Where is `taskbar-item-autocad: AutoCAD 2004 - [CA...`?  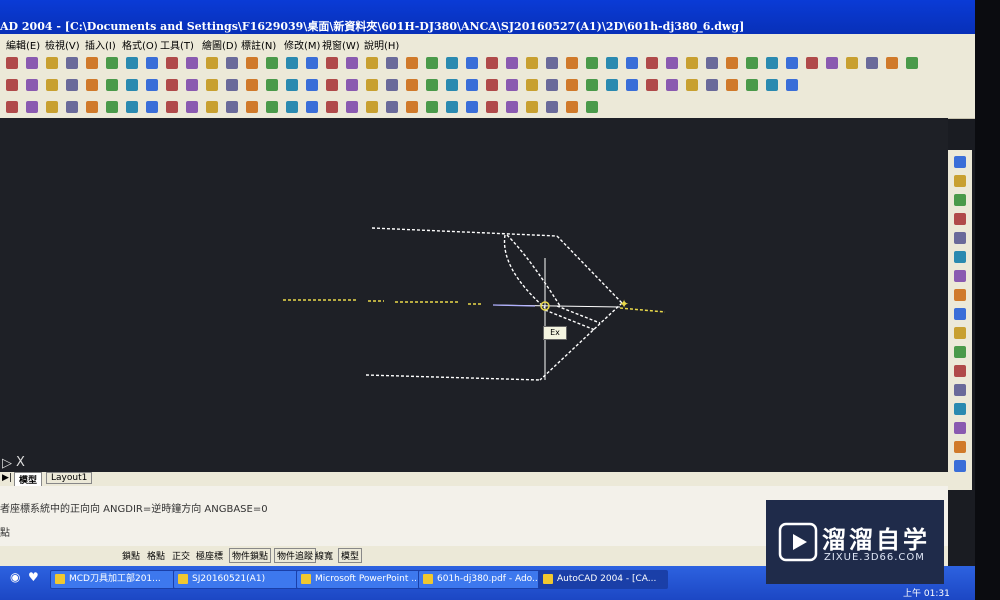
taskbar-item-autocad: AutoCAD 2004 - [CA... is located at coordinates (603, 579).